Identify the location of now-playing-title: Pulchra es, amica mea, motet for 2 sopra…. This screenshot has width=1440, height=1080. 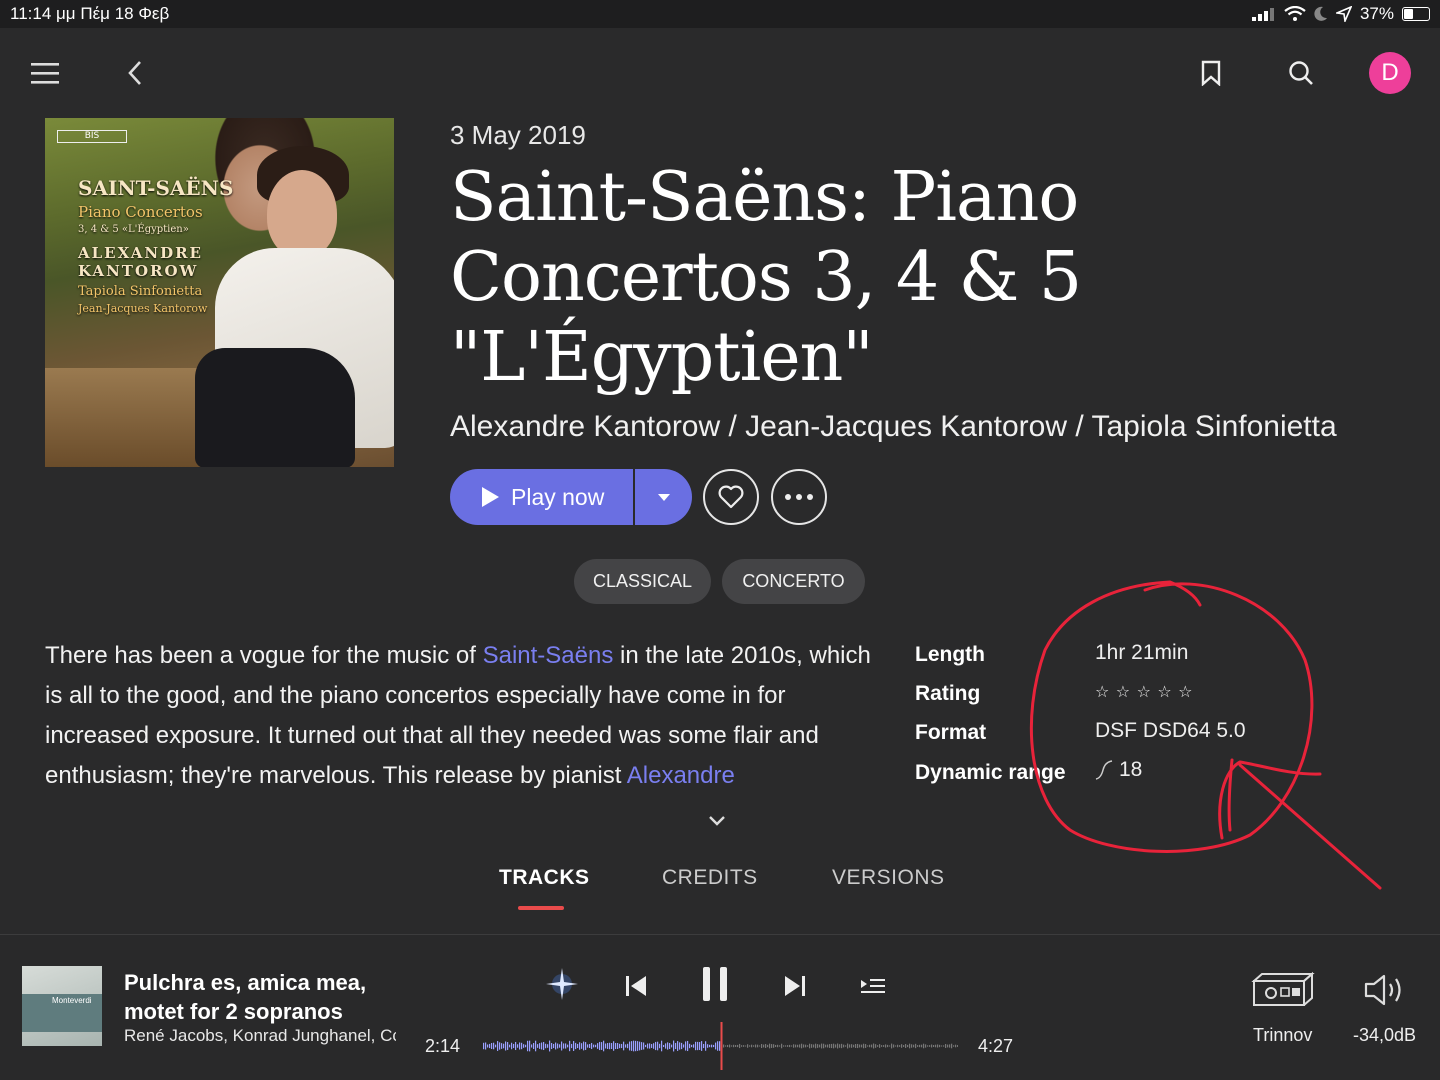
(269, 997).